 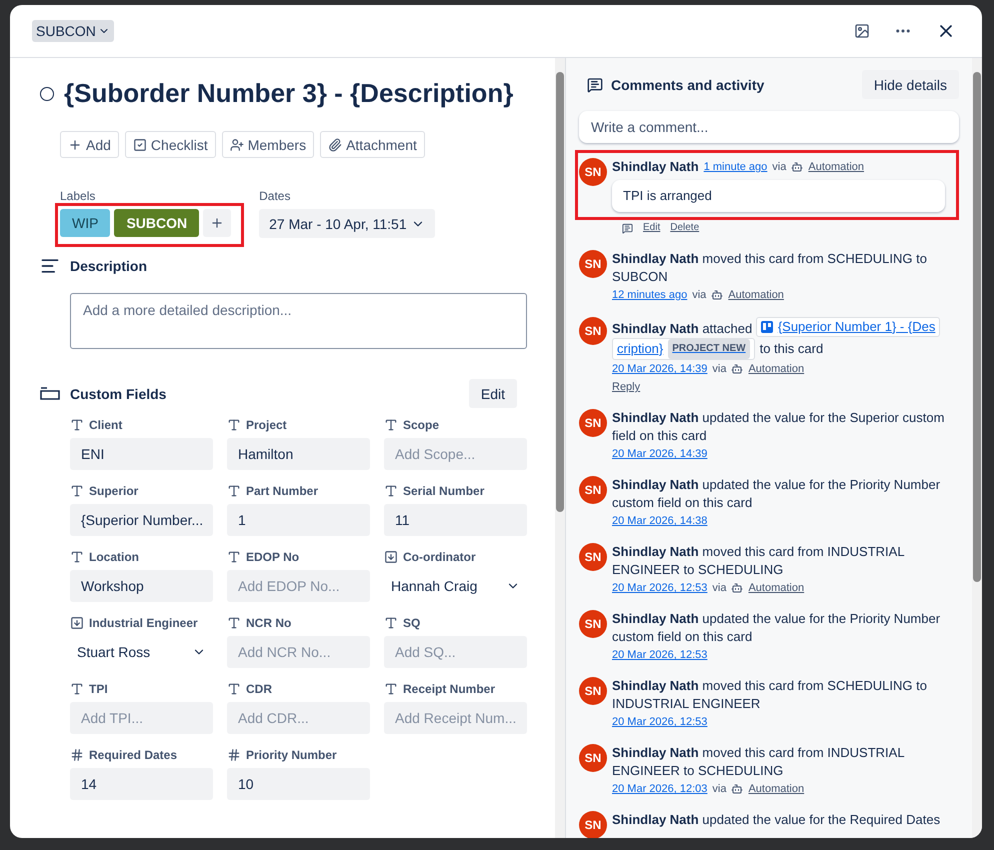 What do you see at coordinates (770, 695) in the screenshot?
I see `activity-text: Shindlay Nath moved this card from SCHEDULING to INDUSTRIAL ENGINEER` at bounding box center [770, 695].